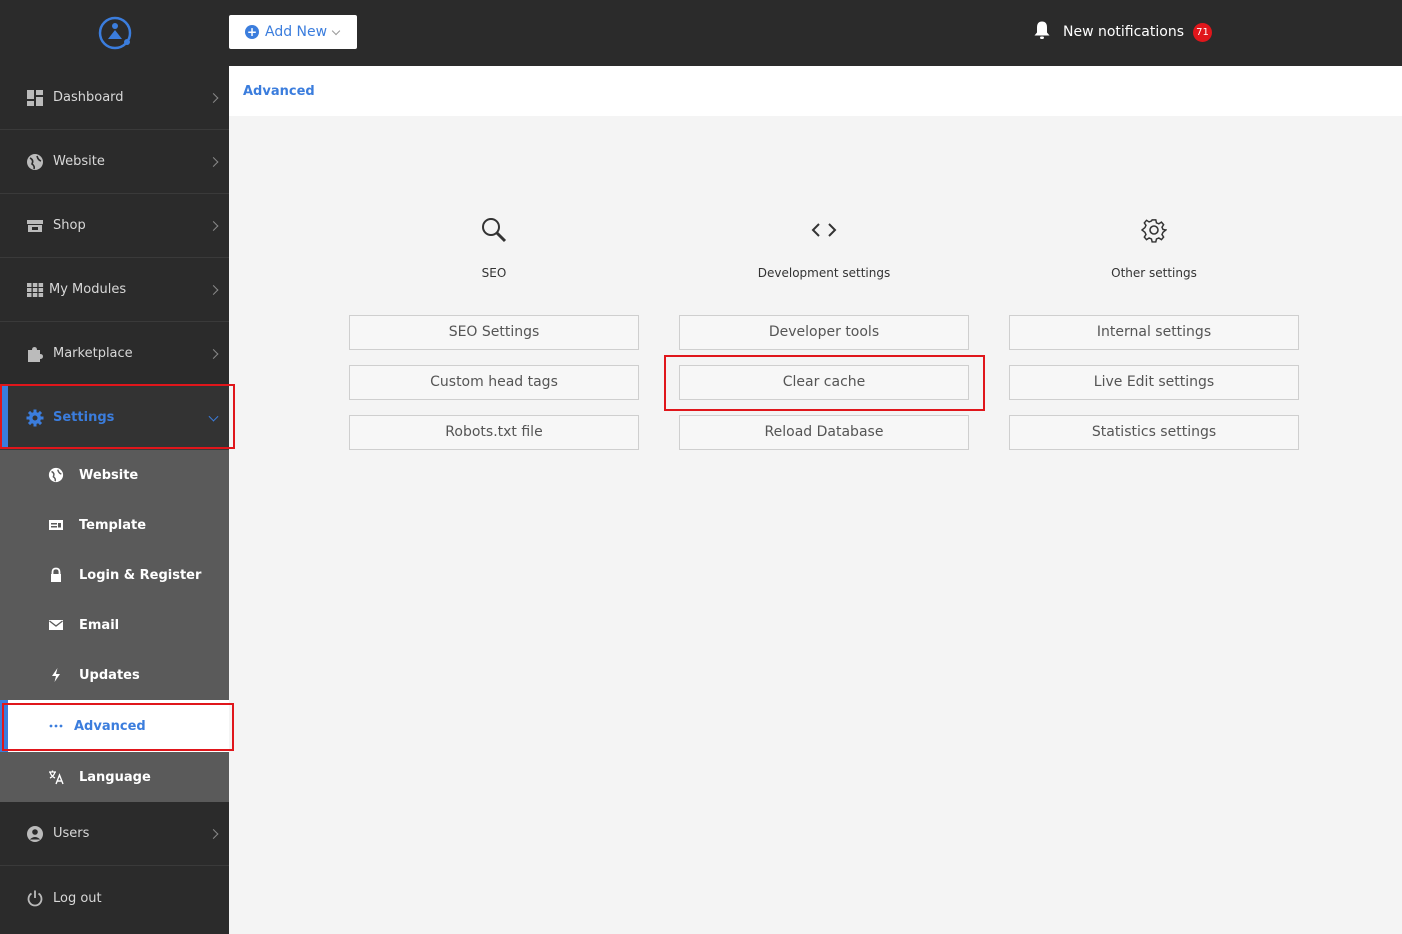 The width and height of the screenshot is (1402, 934). Describe the element at coordinates (1202, 32) in the screenshot. I see `notifications-count-badge: 71` at that location.